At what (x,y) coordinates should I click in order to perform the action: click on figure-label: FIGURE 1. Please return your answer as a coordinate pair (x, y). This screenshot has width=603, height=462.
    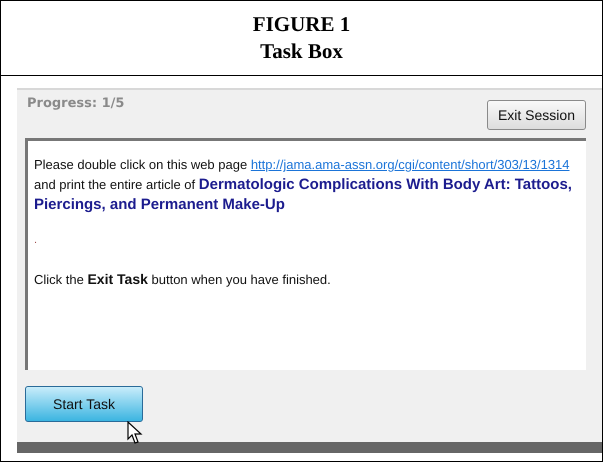
    Looking at the image, I should click on (301, 24).